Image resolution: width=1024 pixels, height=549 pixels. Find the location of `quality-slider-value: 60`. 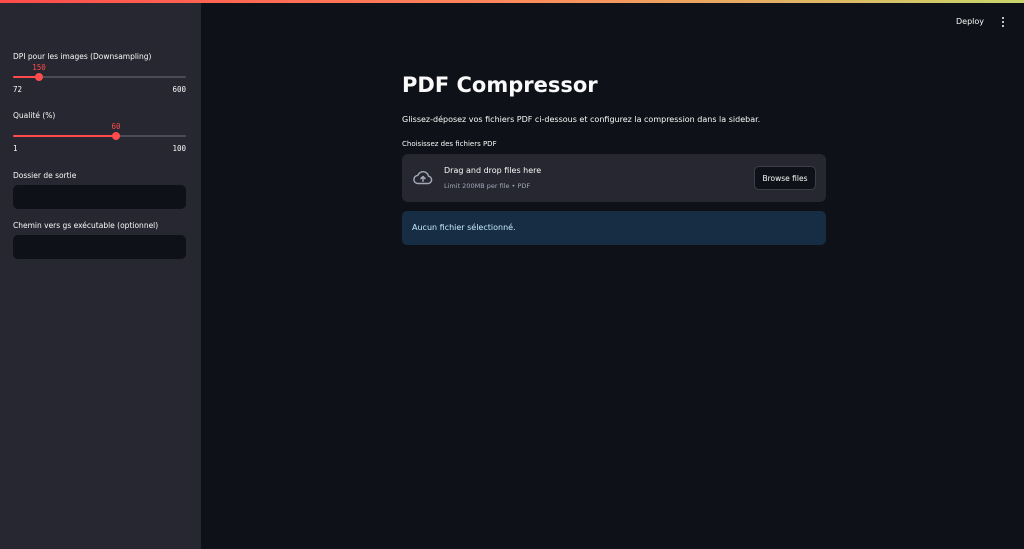

quality-slider-value: 60 is located at coordinates (116, 126).